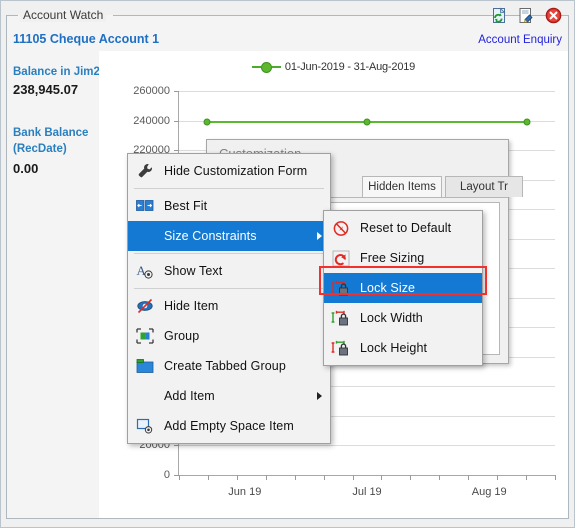 This screenshot has width=575, height=528. Describe the element at coordinates (210, 236) in the screenshot. I see `menu-item-label: Size Constraints` at that location.